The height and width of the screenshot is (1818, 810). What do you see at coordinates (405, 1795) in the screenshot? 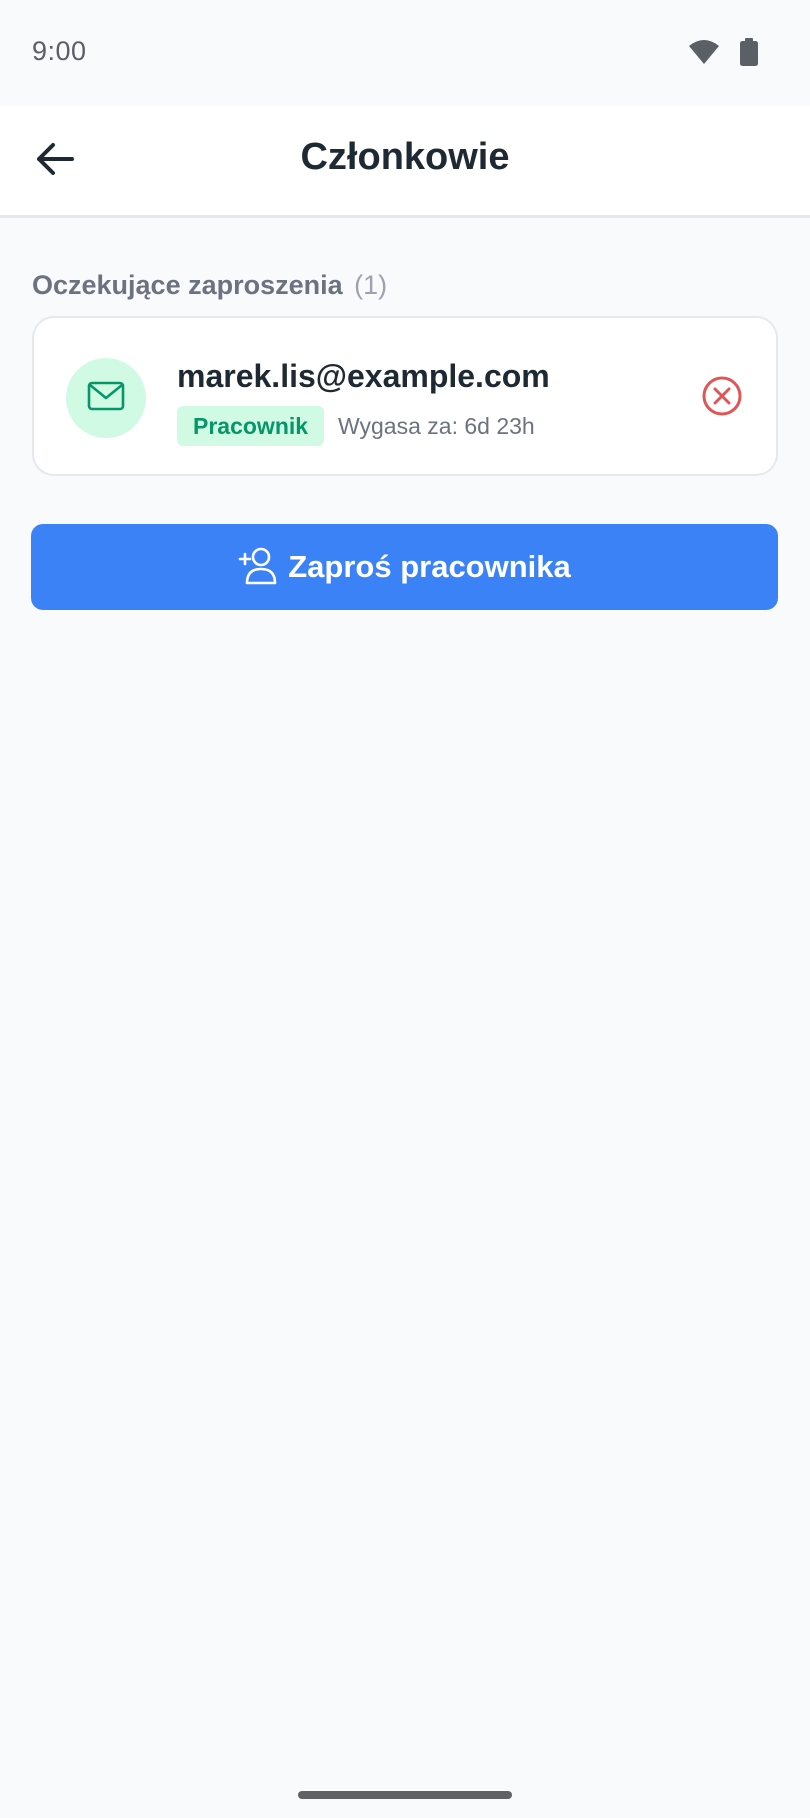
I see `gesture-bar` at bounding box center [405, 1795].